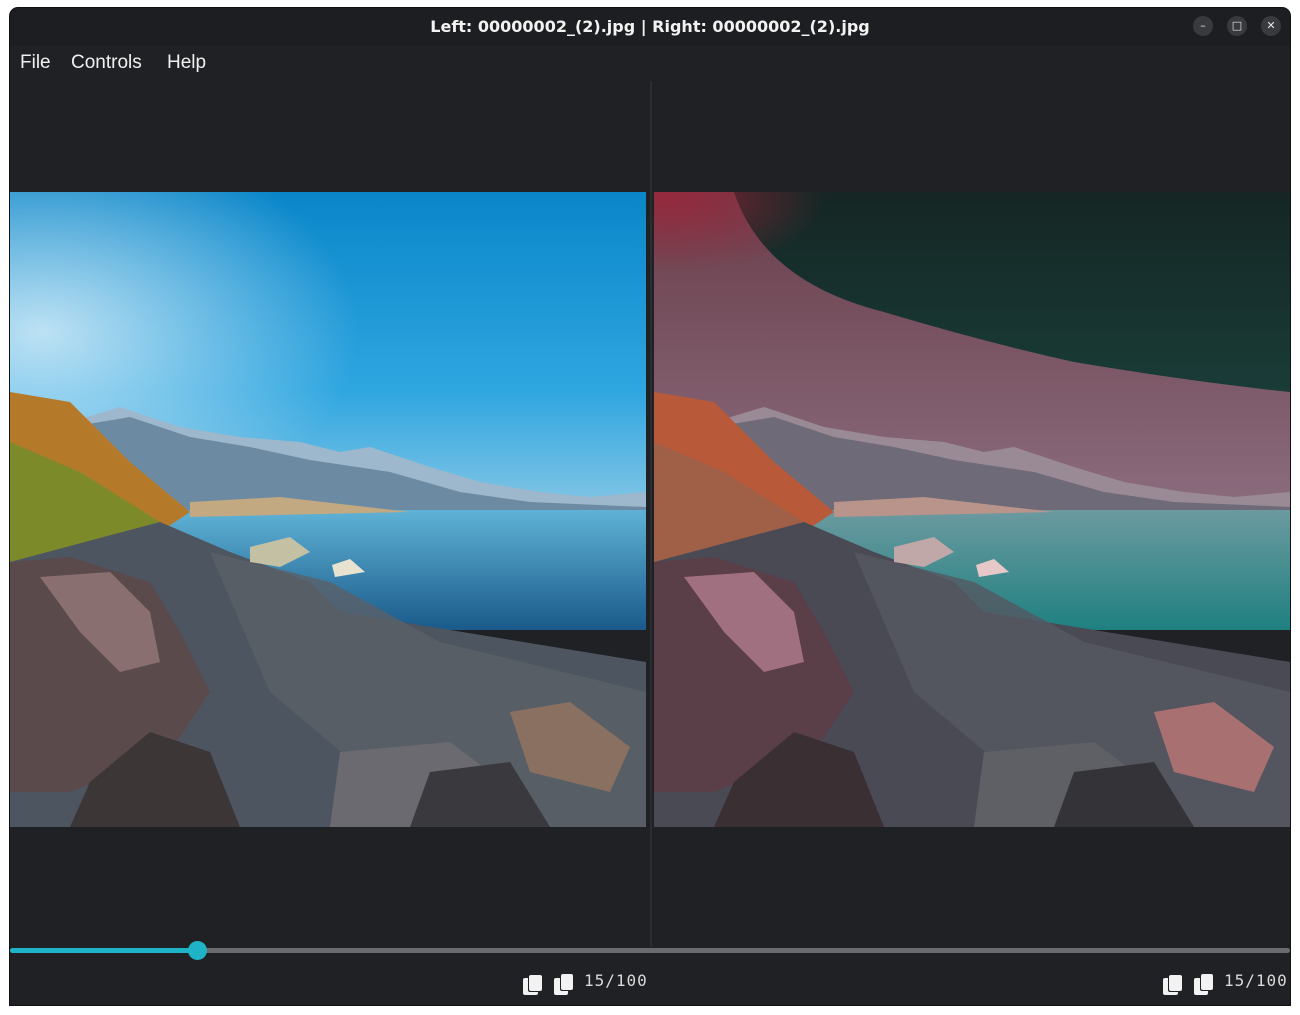  I want to click on image-slider-fill, so click(103, 950).